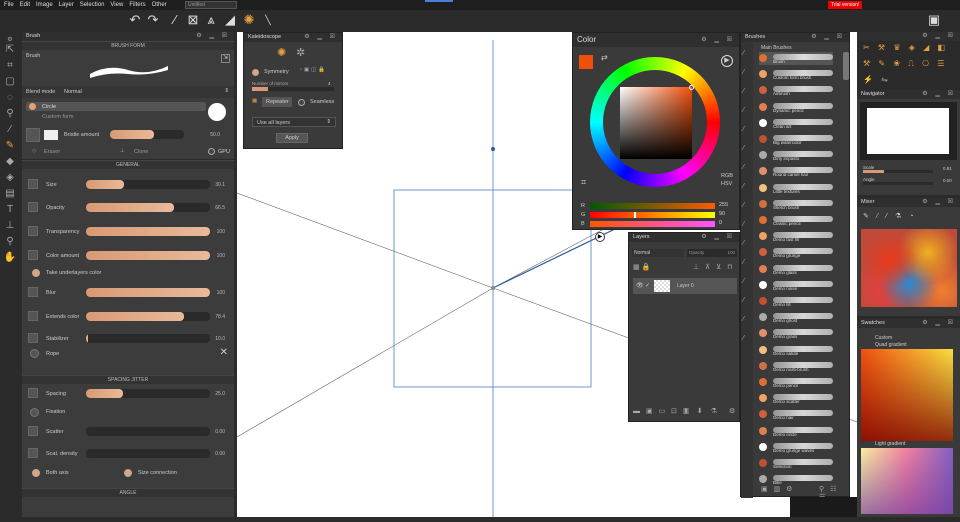 The image size is (960, 522). Describe the element at coordinates (796, 139) in the screenshot. I see `brush-list-item: Big watercolor` at that location.